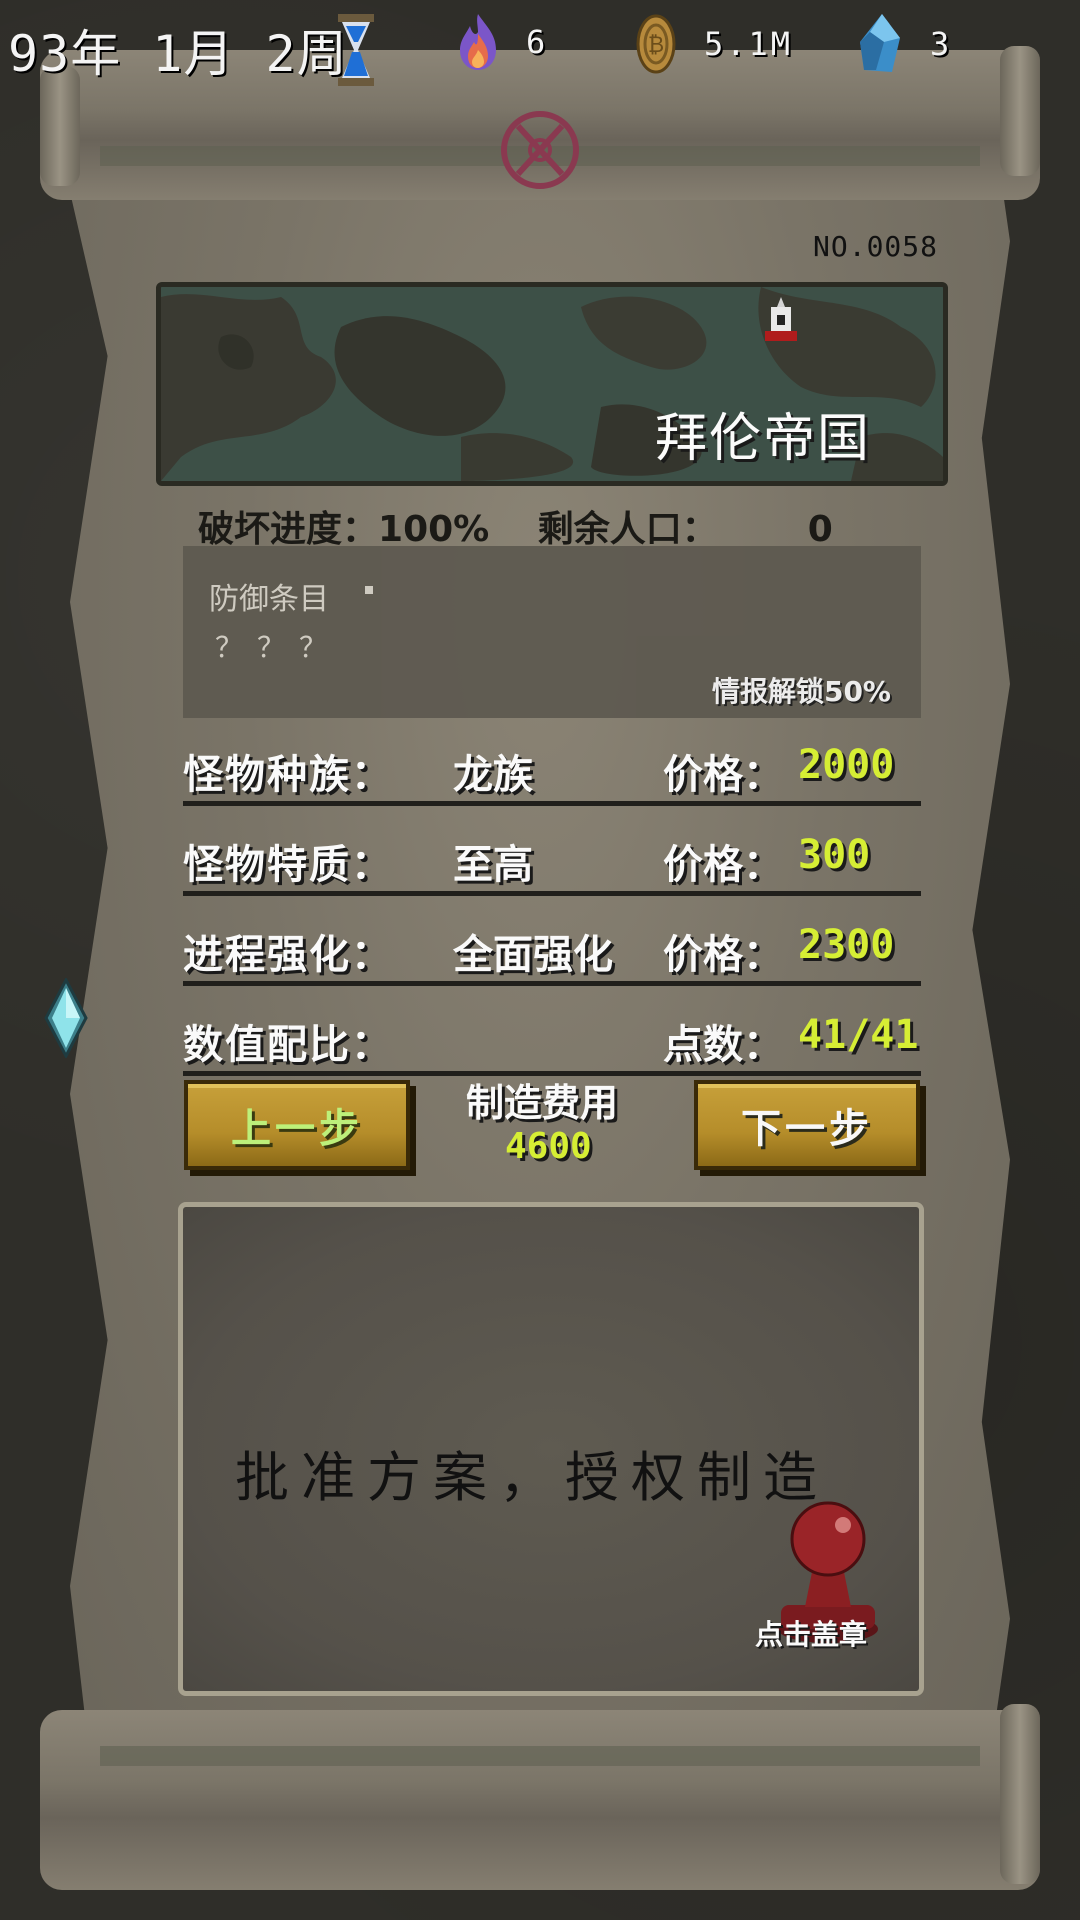  I want to click on top-resource-bar: 93年 1月 2周 6 ₿ 5.1M 3, so click(540, 45).